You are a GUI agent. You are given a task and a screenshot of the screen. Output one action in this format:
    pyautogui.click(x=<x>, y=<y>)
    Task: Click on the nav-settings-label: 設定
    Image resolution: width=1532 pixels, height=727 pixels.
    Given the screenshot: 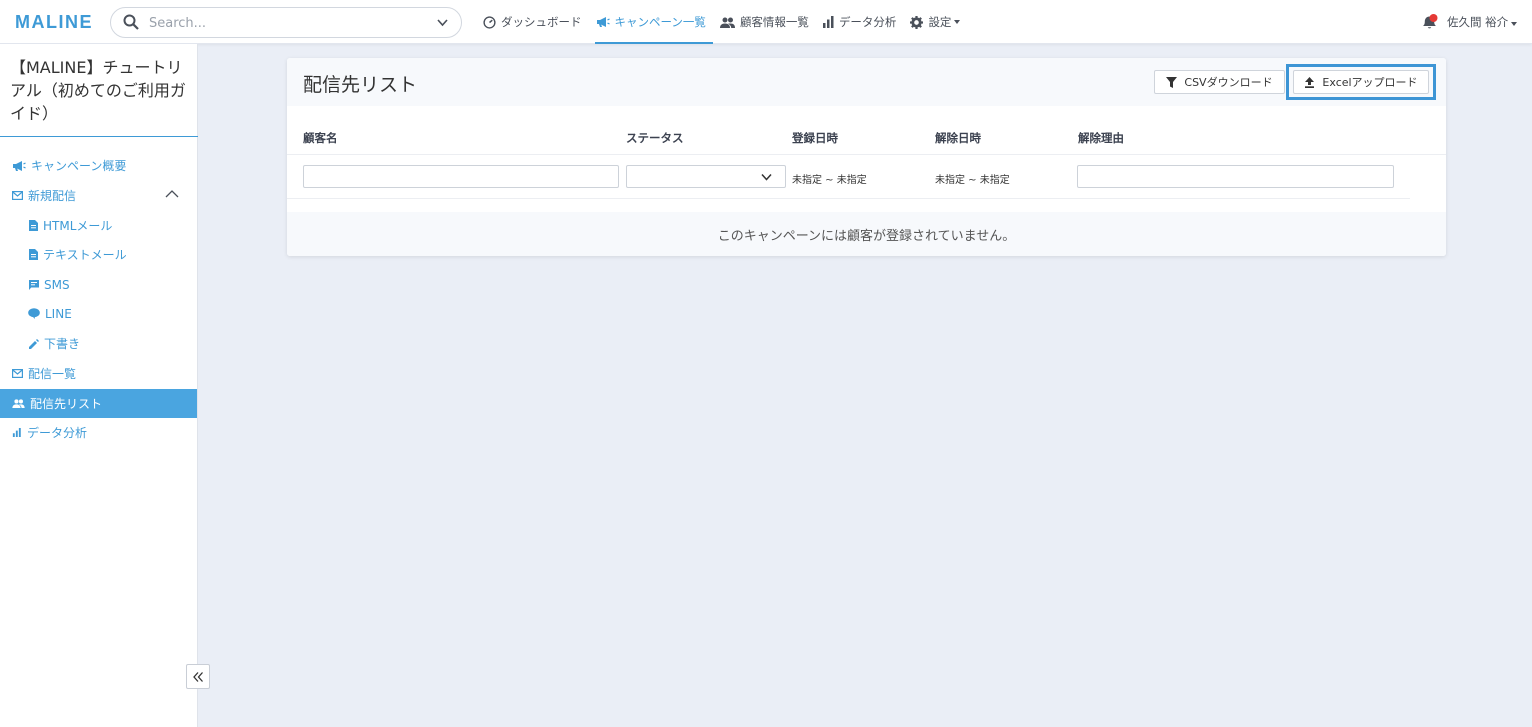 What is the action you would take?
    pyautogui.click(x=940, y=22)
    